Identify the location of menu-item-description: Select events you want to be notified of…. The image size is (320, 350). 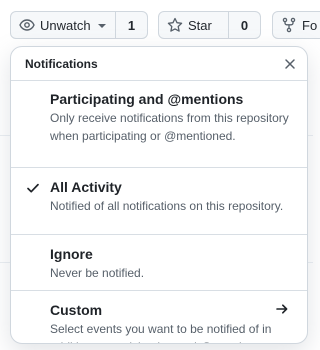
(161, 332).